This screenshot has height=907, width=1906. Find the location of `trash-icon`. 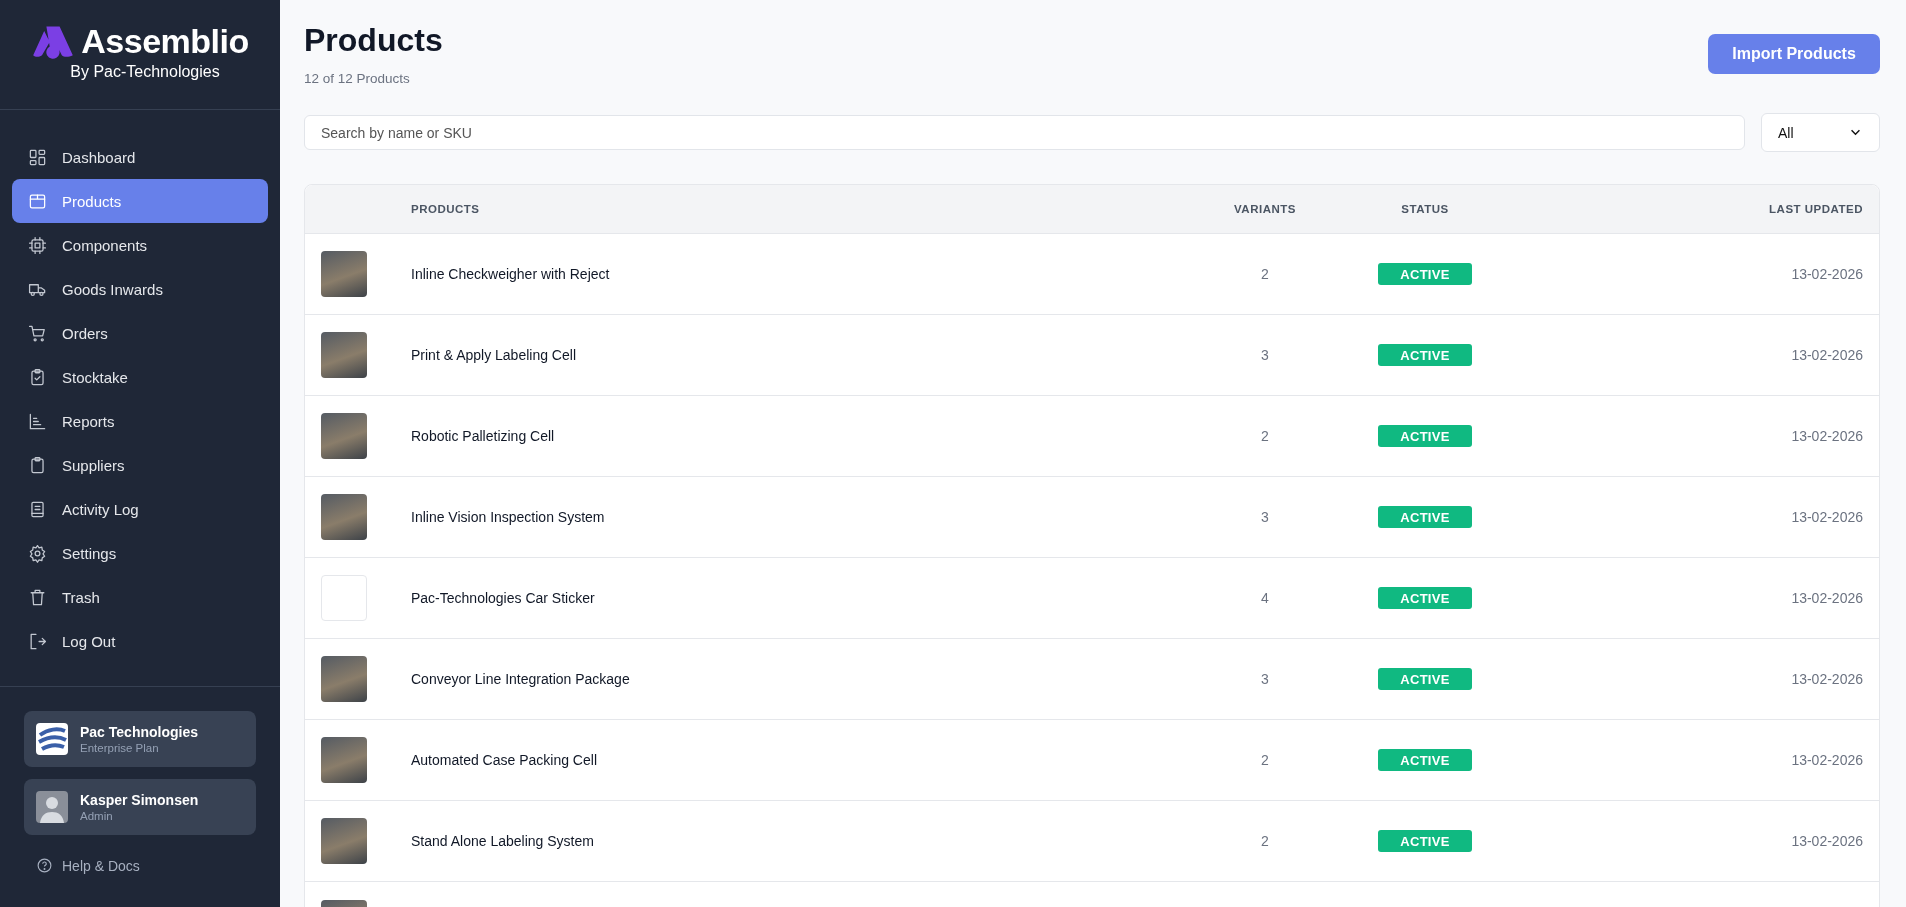

trash-icon is located at coordinates (37, 597).